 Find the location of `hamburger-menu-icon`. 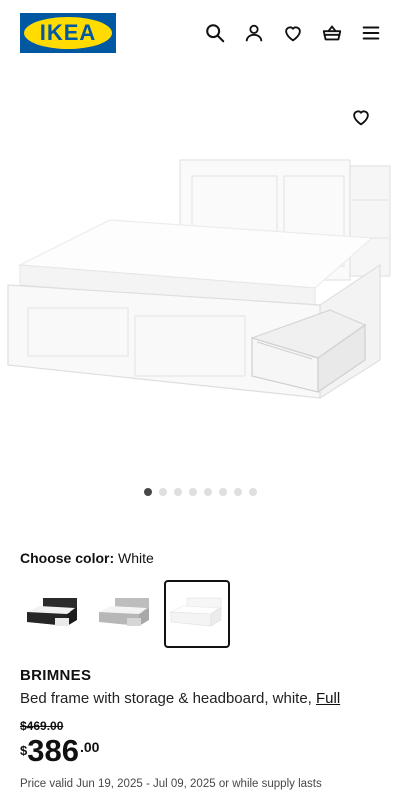

hamburger-menu-icon is located at coordinates (371, 33).